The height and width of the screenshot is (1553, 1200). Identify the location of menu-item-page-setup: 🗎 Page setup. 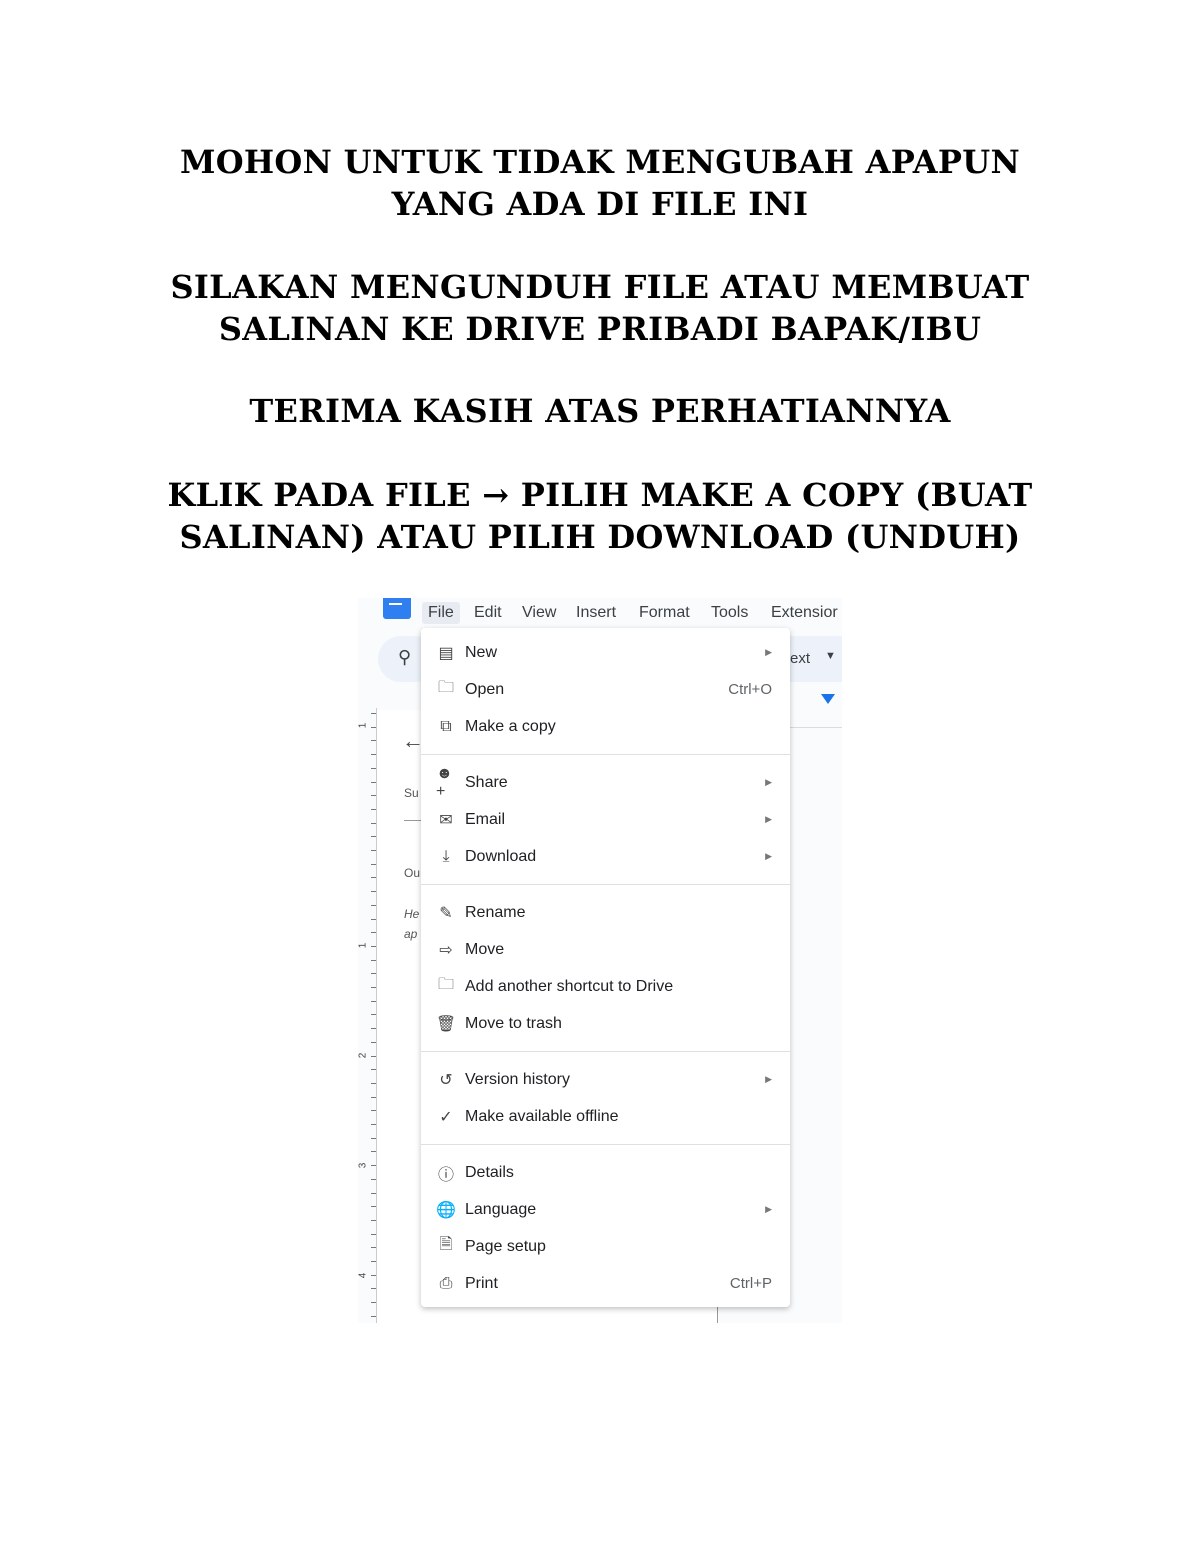
(605, 1246).